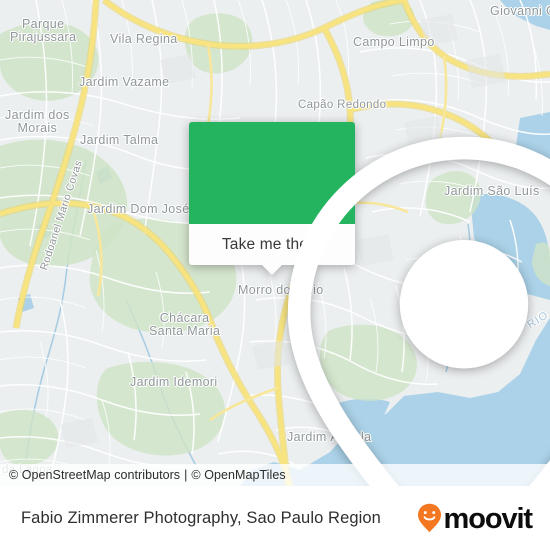 This screenshot has width=550, height=550. Describe the element at coordinates (94, 475) in the screenshot. I see `attribution-osm: © OpenStreetMap contributors` at that location.